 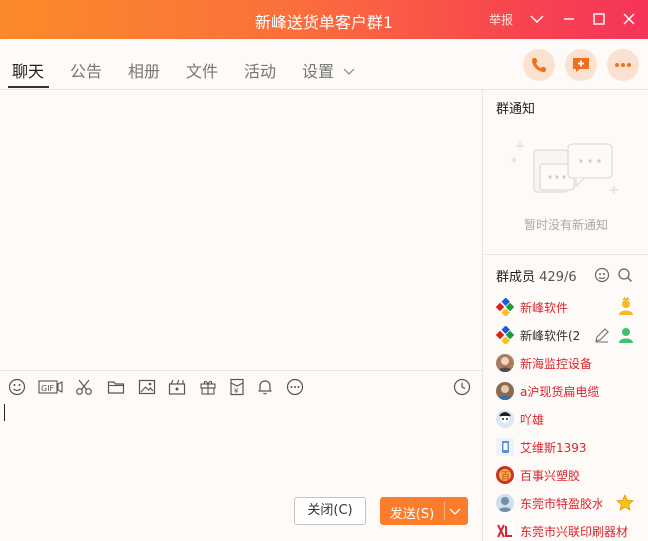 What do you see at coordinates (144, 70) in the screenshot?
I see `tab-album: 相册` at bounding box center [144, 70].